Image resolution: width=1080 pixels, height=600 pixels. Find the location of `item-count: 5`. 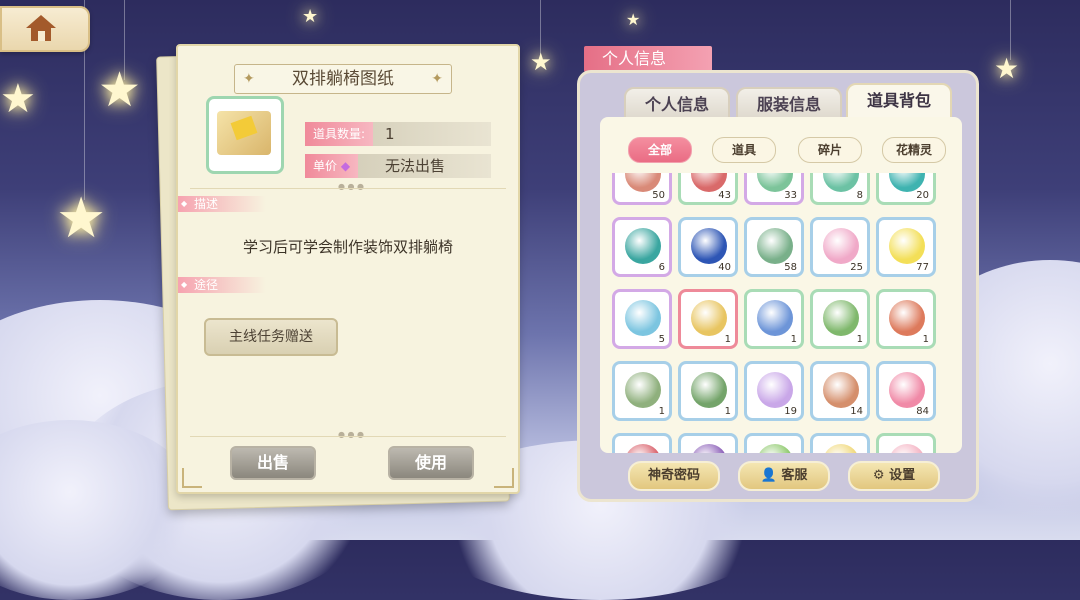

item-count: 5 is located at coordinates (661, 339).